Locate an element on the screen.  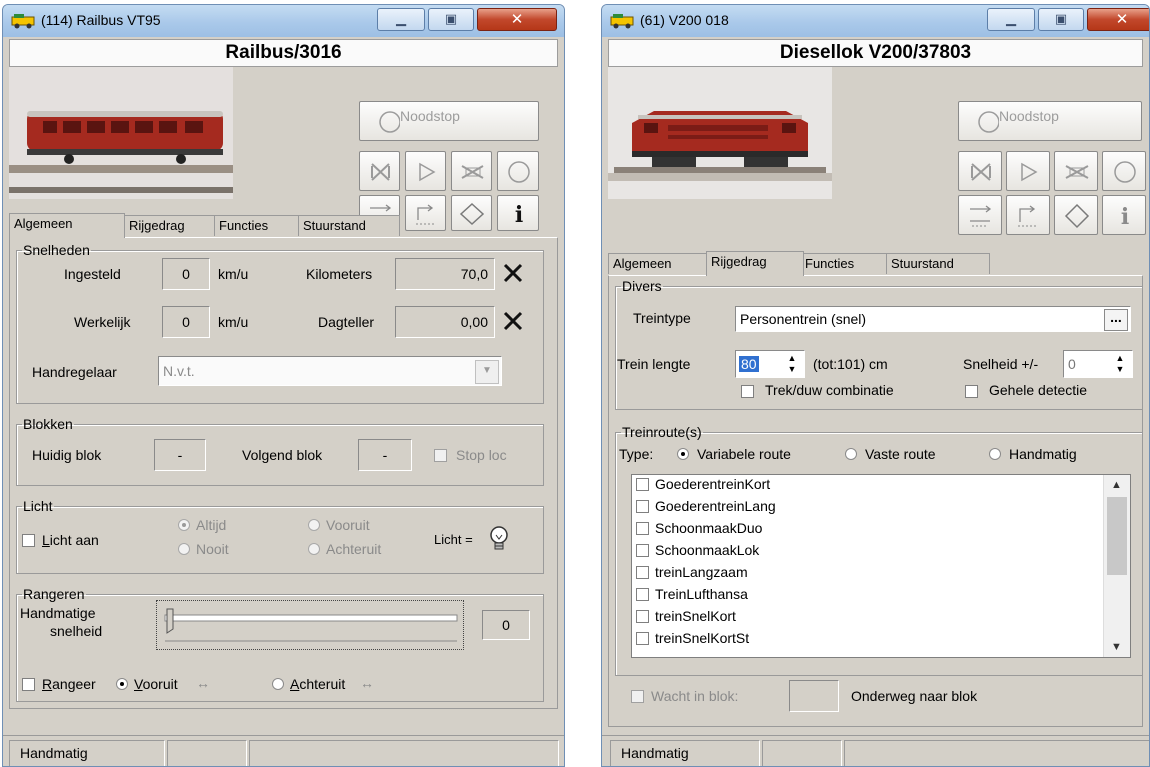
kilometers-value: 70,0 is located at coordinates (445, 274).